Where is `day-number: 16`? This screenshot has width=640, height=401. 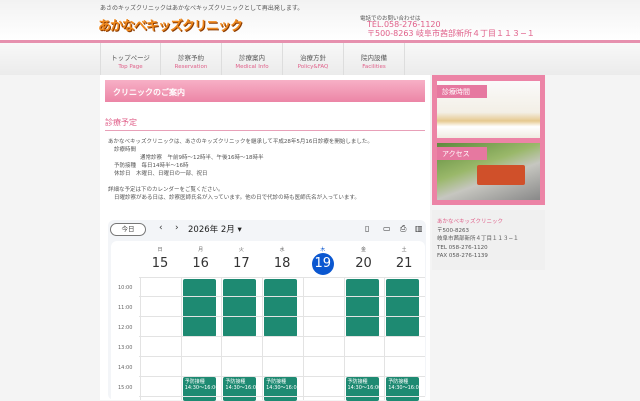 day-number: 16 is located at coordinates (201, 263).